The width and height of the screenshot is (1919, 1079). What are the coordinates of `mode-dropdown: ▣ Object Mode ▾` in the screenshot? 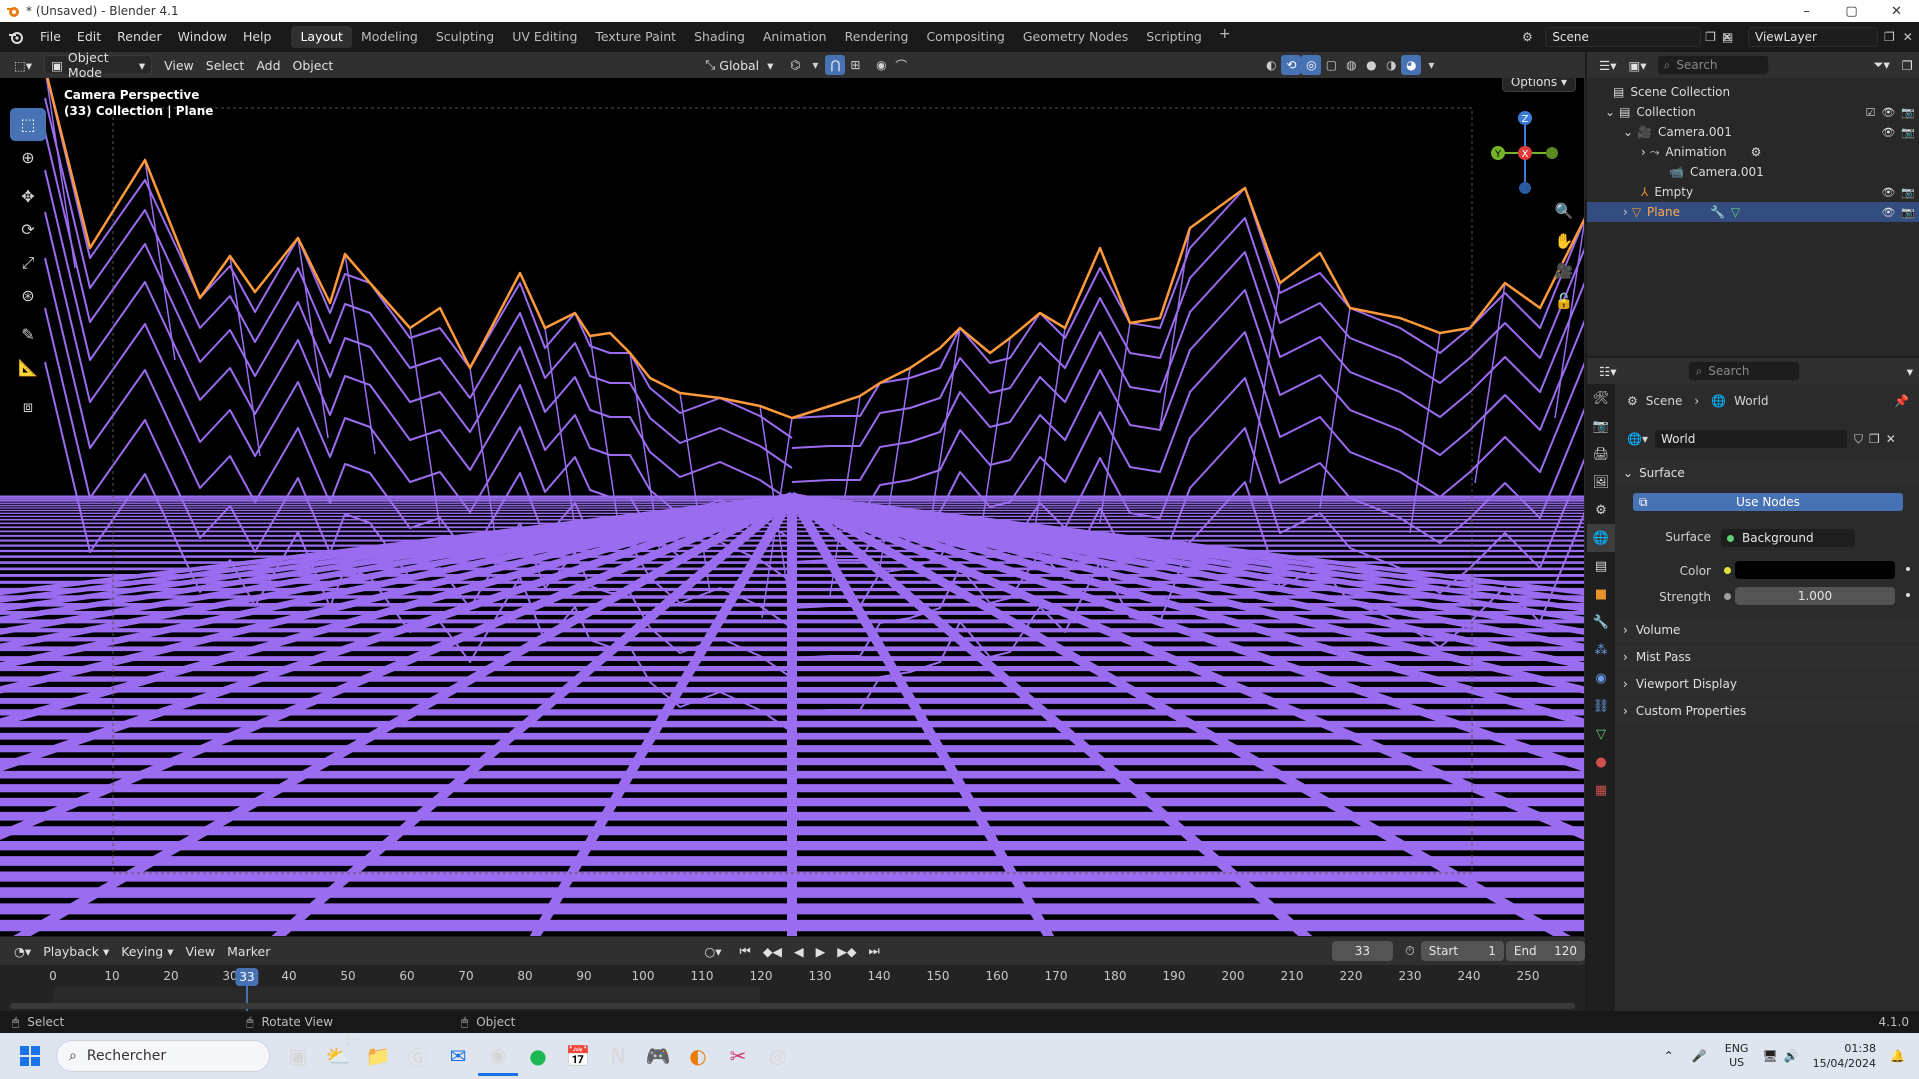 It's located at (98, 65).